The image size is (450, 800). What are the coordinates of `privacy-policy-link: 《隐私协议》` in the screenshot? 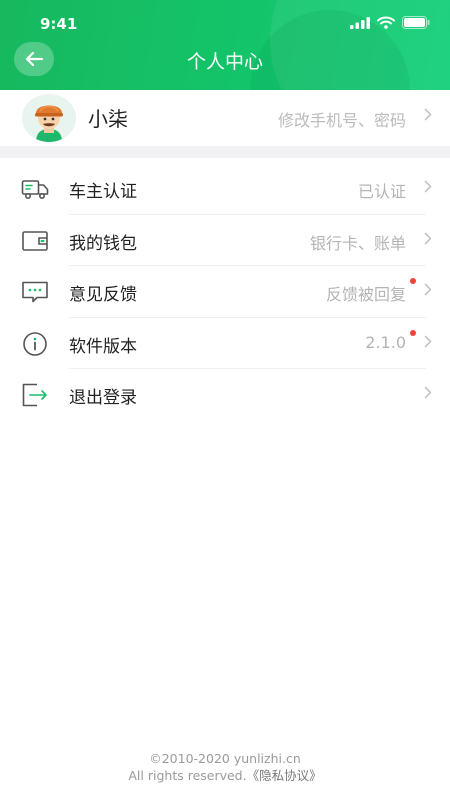 It's located at (284, 775).